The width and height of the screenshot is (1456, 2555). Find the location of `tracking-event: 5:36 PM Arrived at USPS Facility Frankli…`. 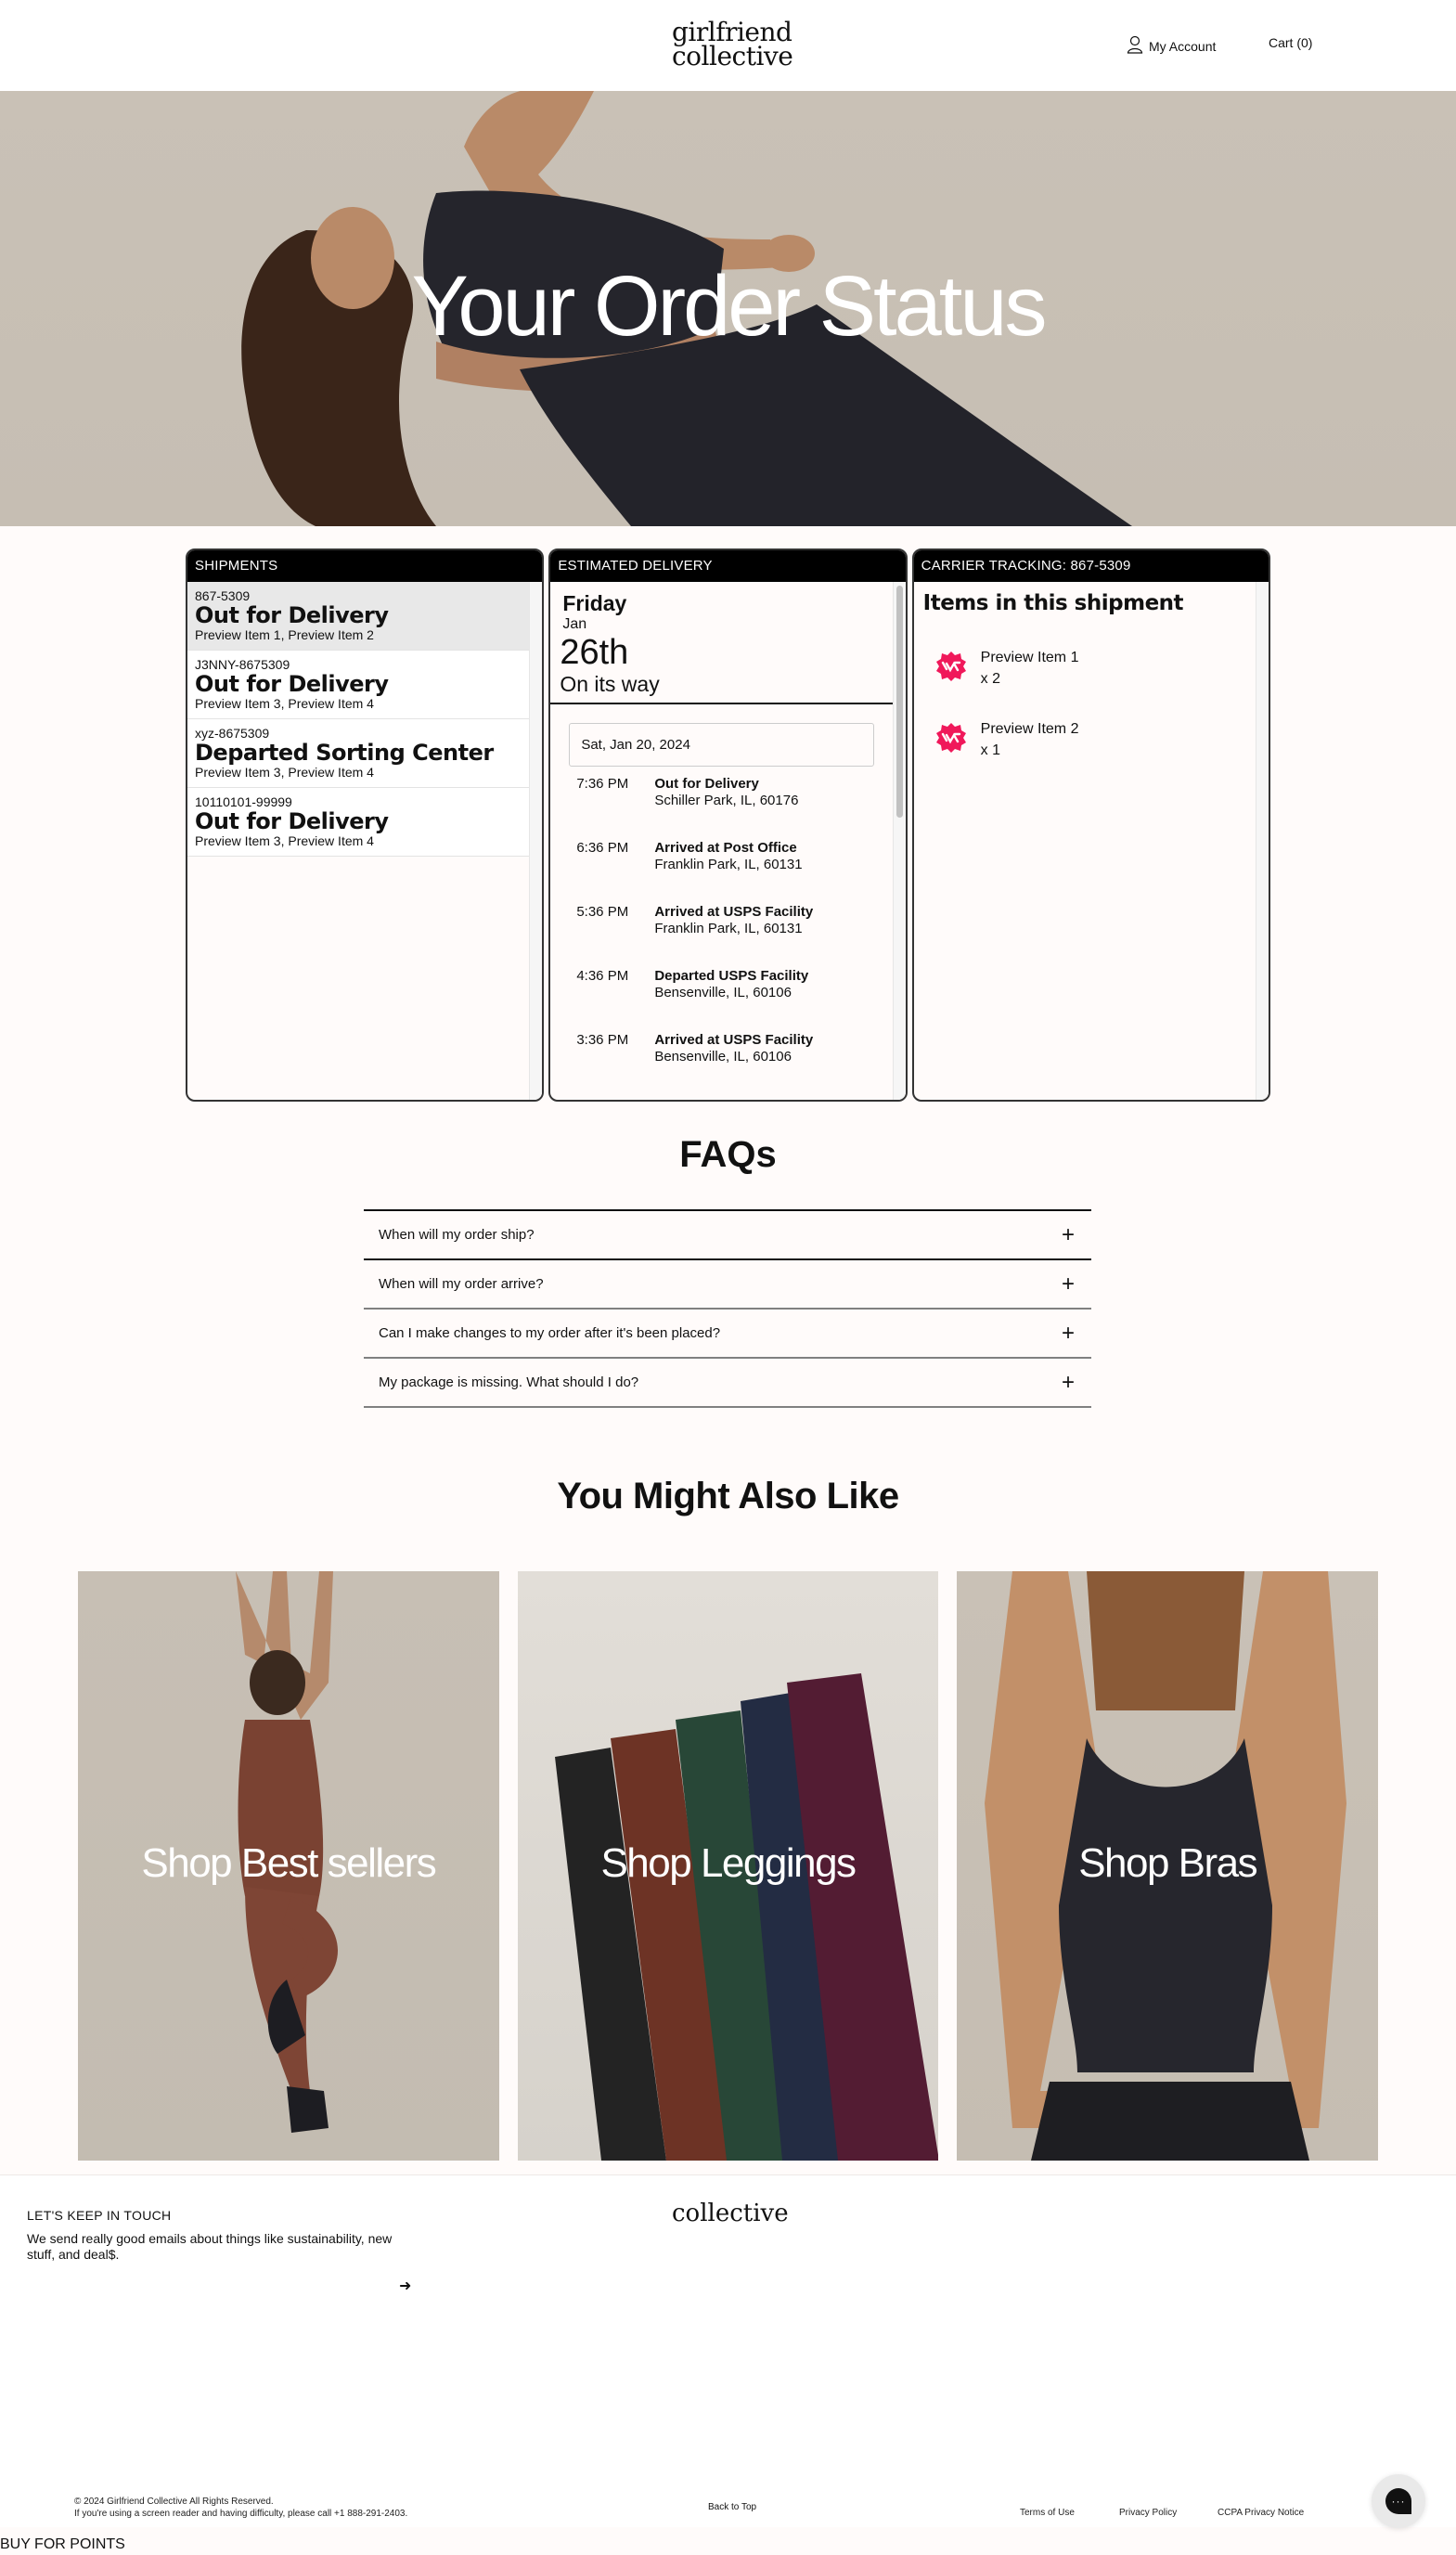

tracking-event: 5:36 PM Arrived at USPS Facility Frankli… is located at coordinates (727, 936).